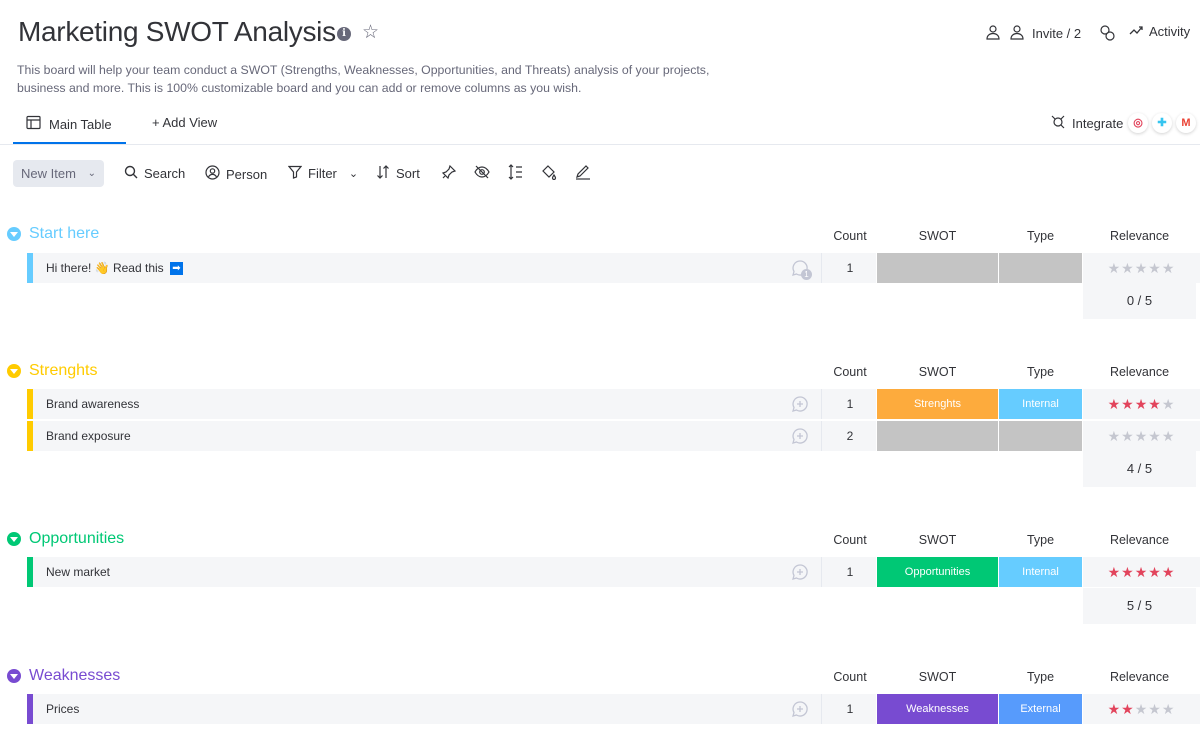 This screenshot has width=1200, height=737. I want to click on swot-status-cell: Weaknesses, so click(937, 709).